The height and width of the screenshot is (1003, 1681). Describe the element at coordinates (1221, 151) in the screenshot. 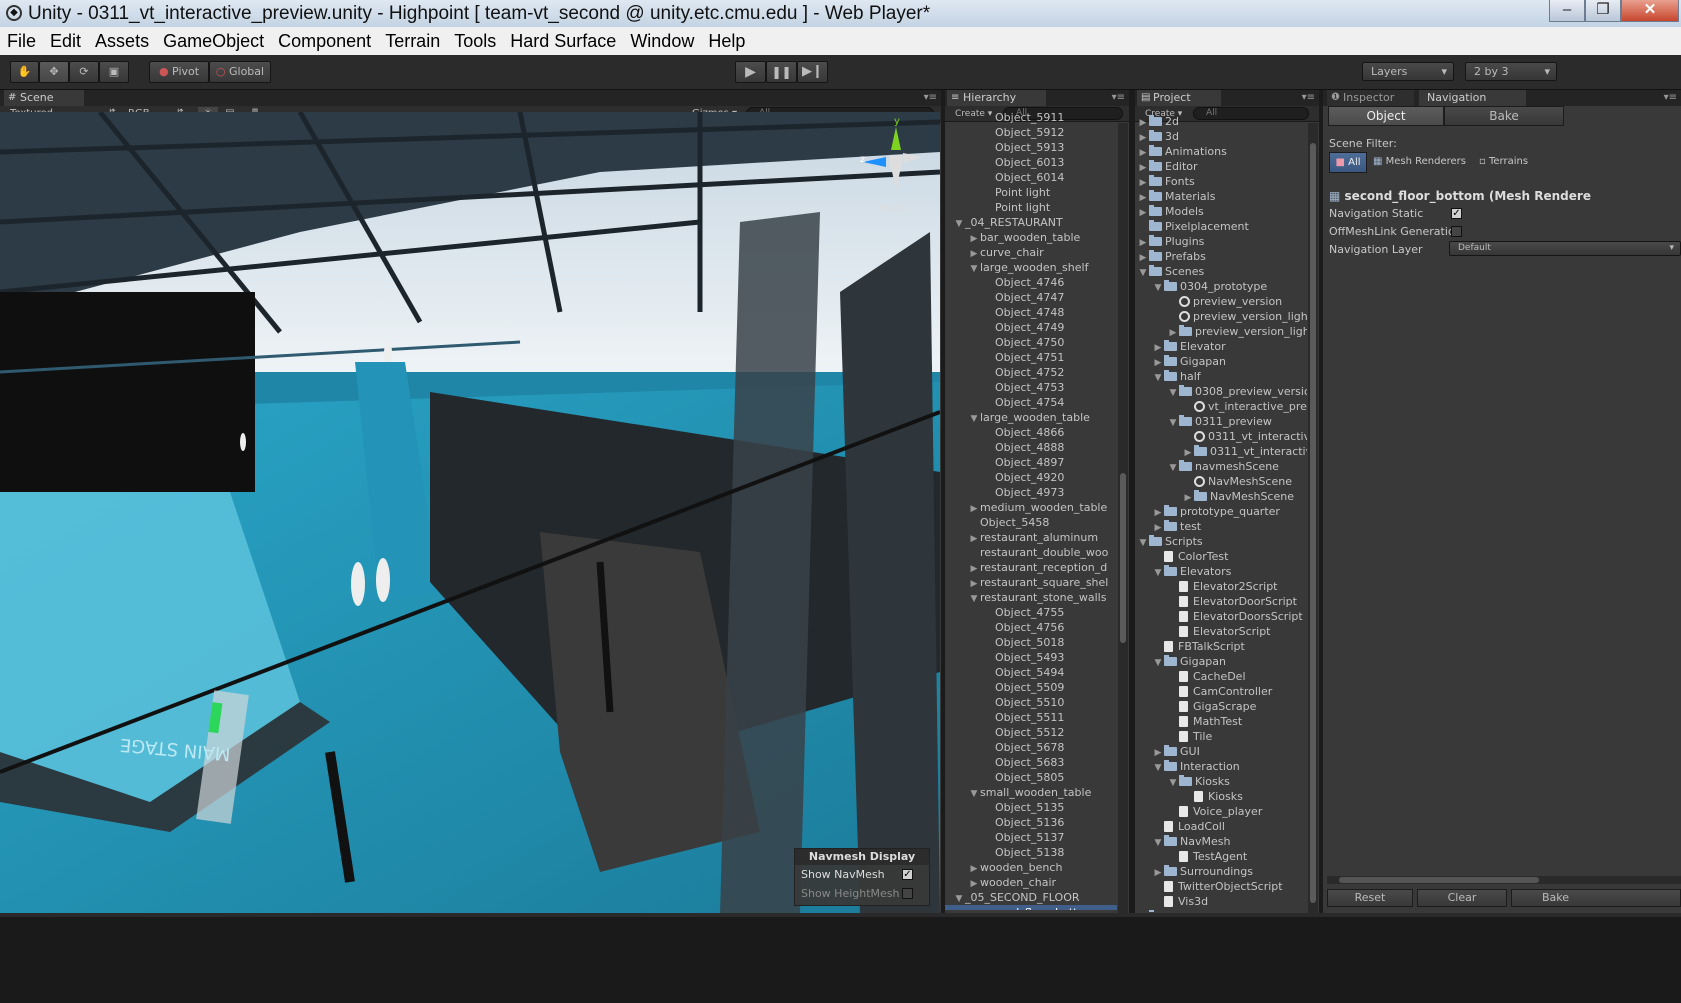

I see `project-item: ▶ Animations` at that location.